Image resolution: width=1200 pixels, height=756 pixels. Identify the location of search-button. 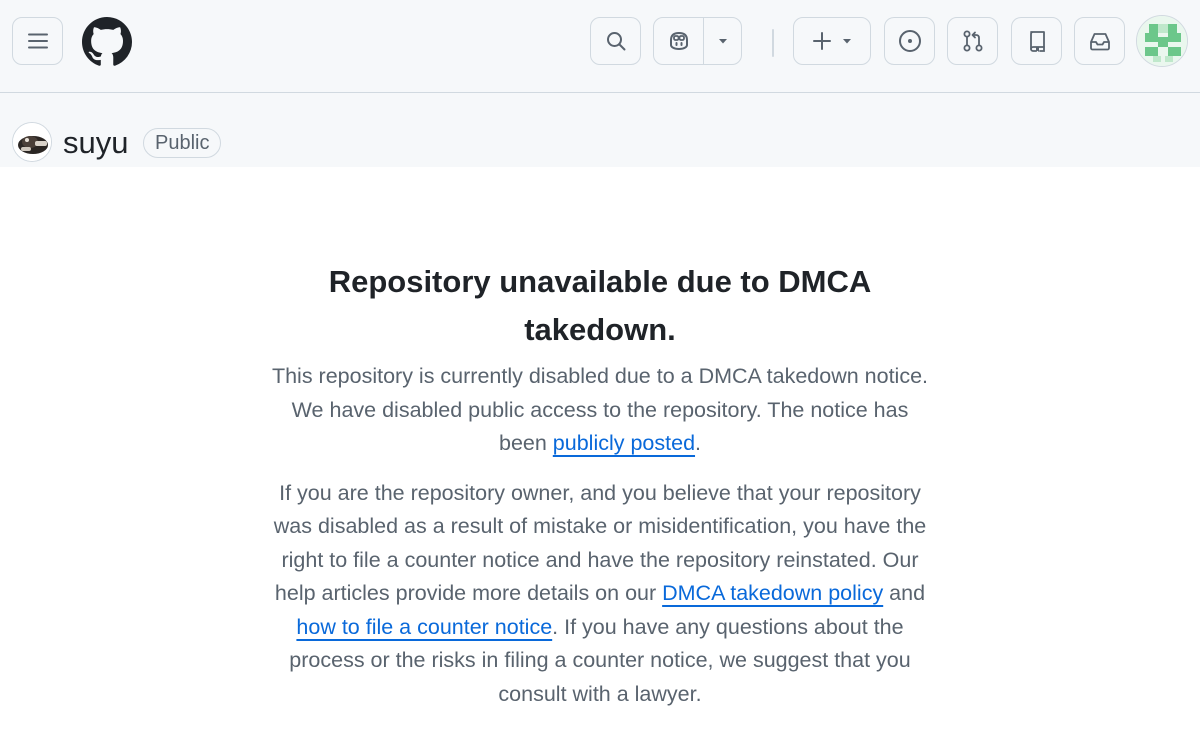
(615, 41).